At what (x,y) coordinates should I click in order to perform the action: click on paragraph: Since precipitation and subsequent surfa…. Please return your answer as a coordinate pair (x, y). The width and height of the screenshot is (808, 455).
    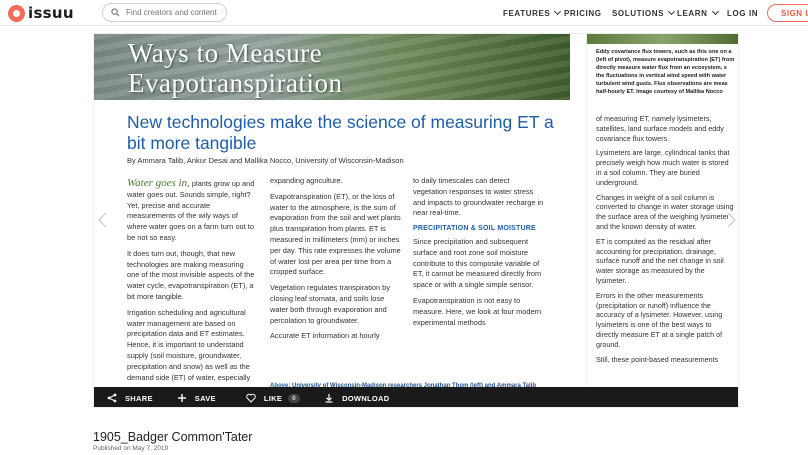
    Looking at the image, I should click on (477, 263).